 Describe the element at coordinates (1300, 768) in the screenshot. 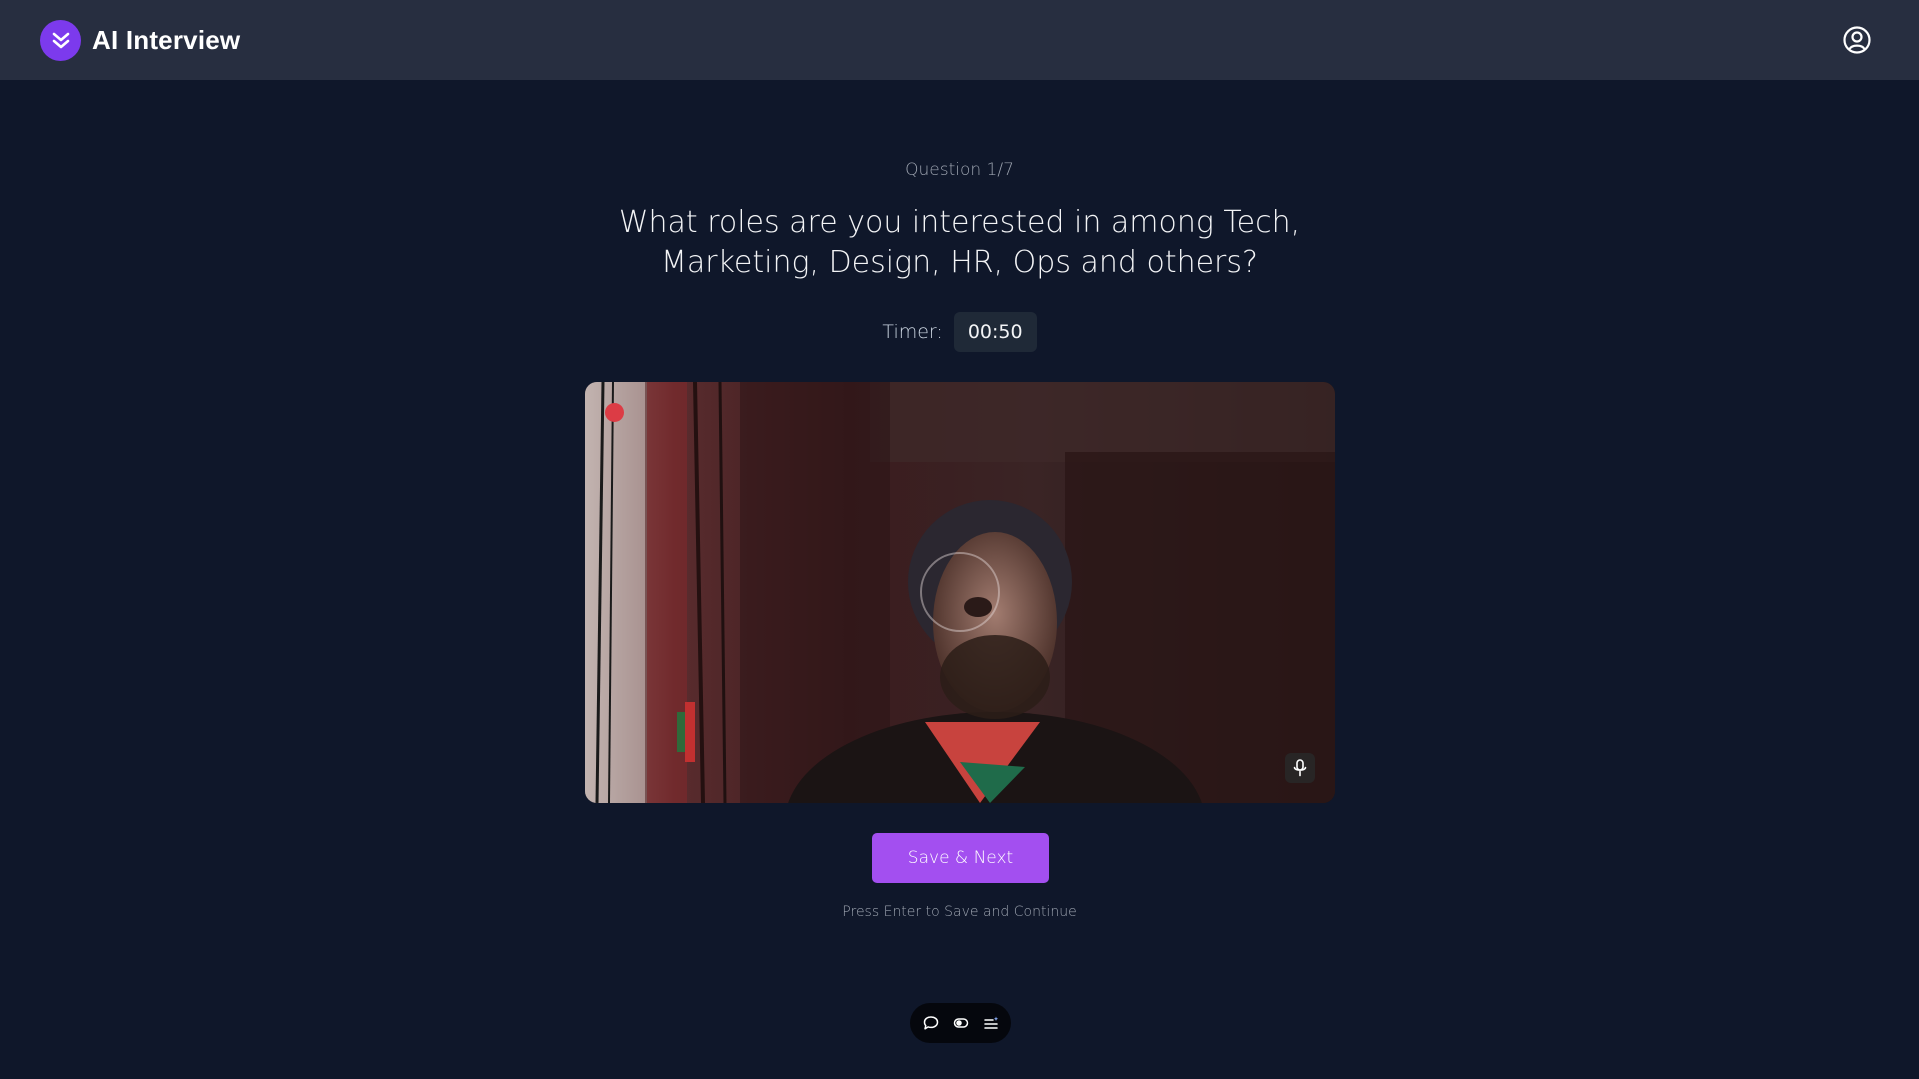

I see `microphone-icon` at that location.